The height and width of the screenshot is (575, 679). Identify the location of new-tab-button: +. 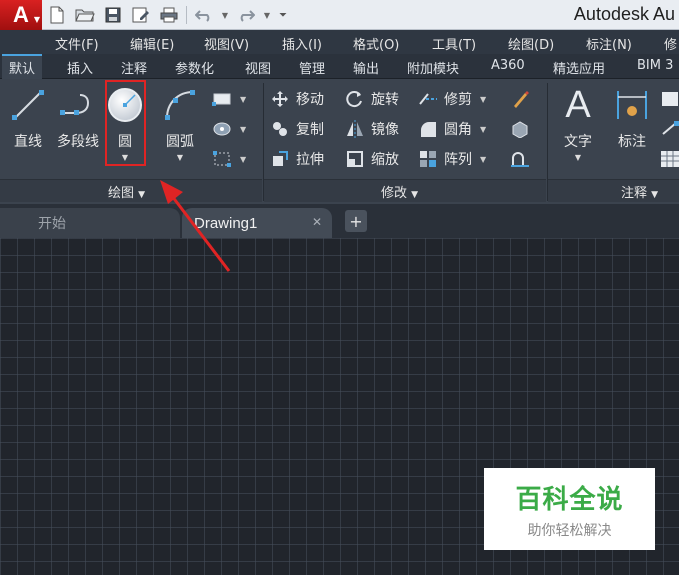
(356, 221).